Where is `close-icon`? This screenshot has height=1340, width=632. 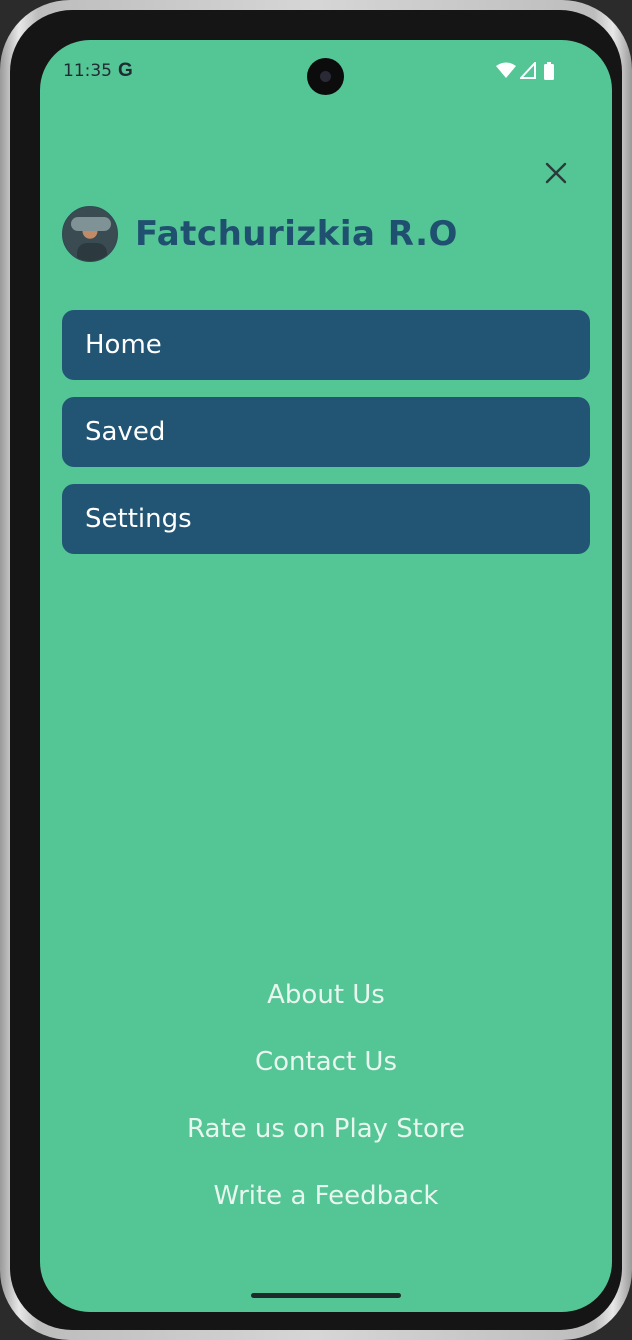 close-icon is located at coordinates (556, 173).